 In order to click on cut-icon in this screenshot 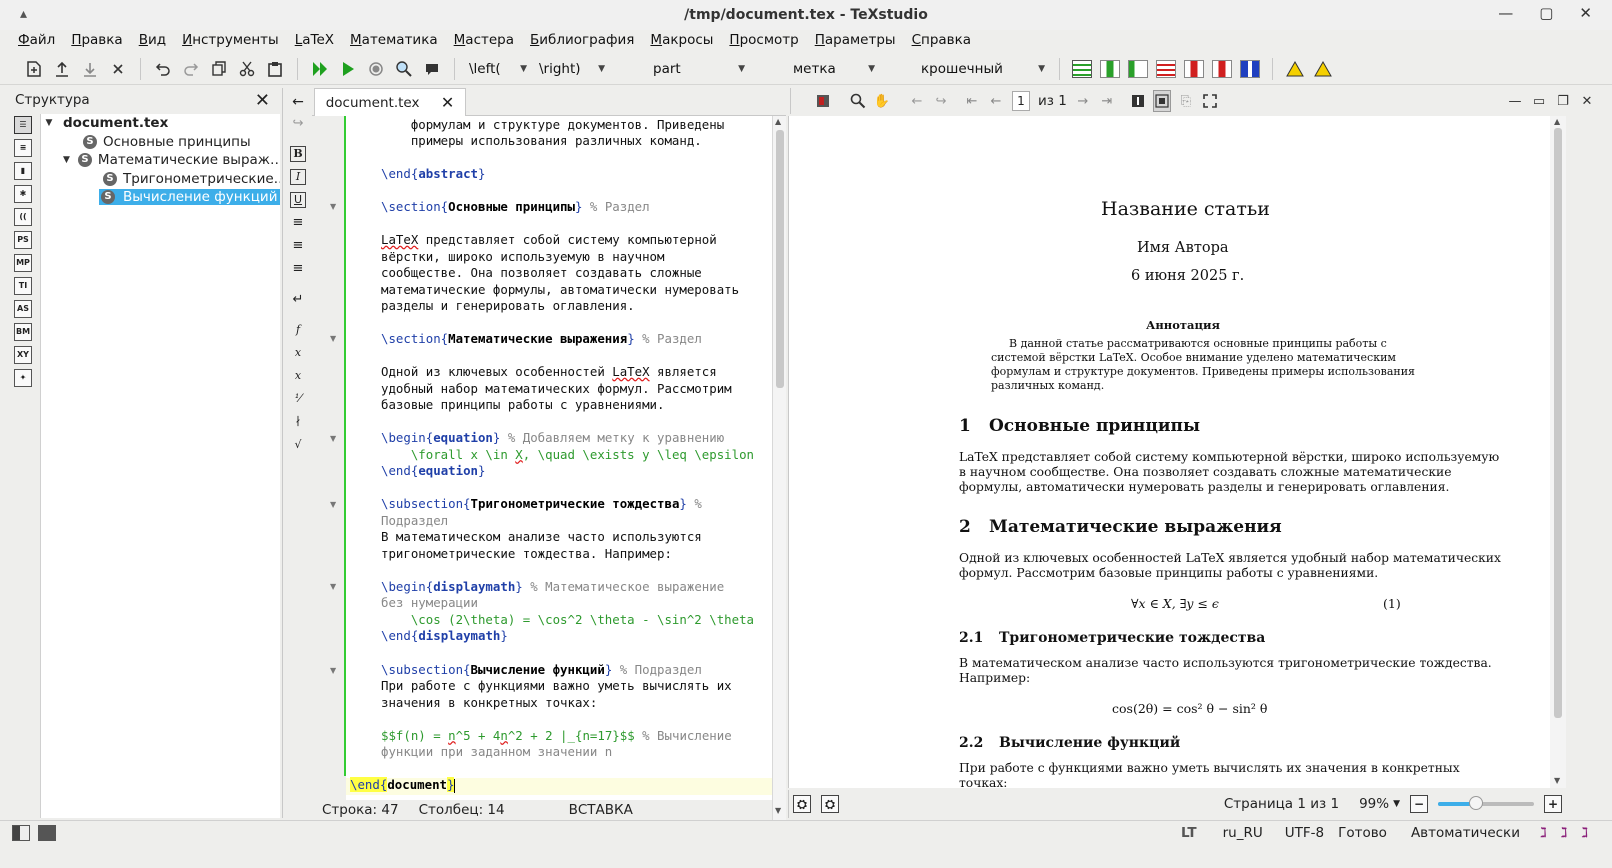, I will do `click(247, 69)`.